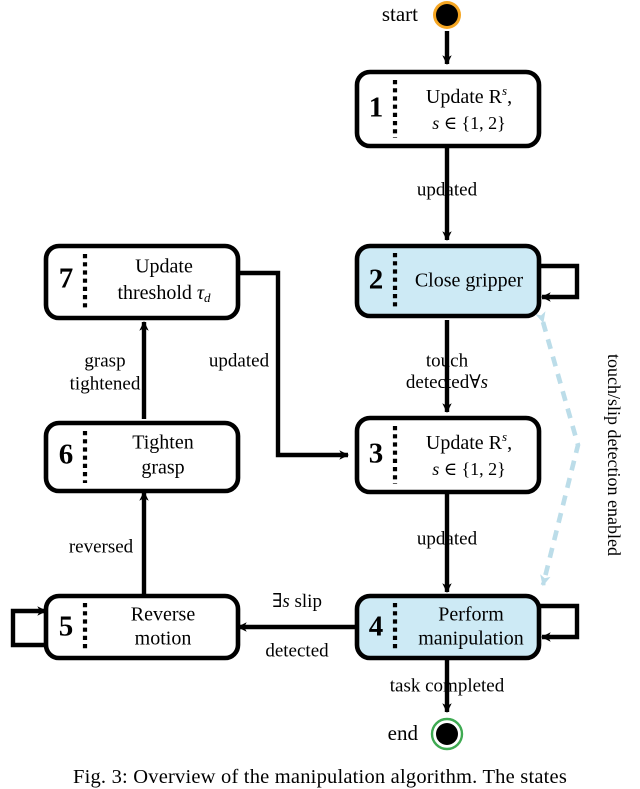  What do you see at coordinates (376, 280) in the screenshot?
I see `state-2-number: 2` at bounding box center [376, 280].